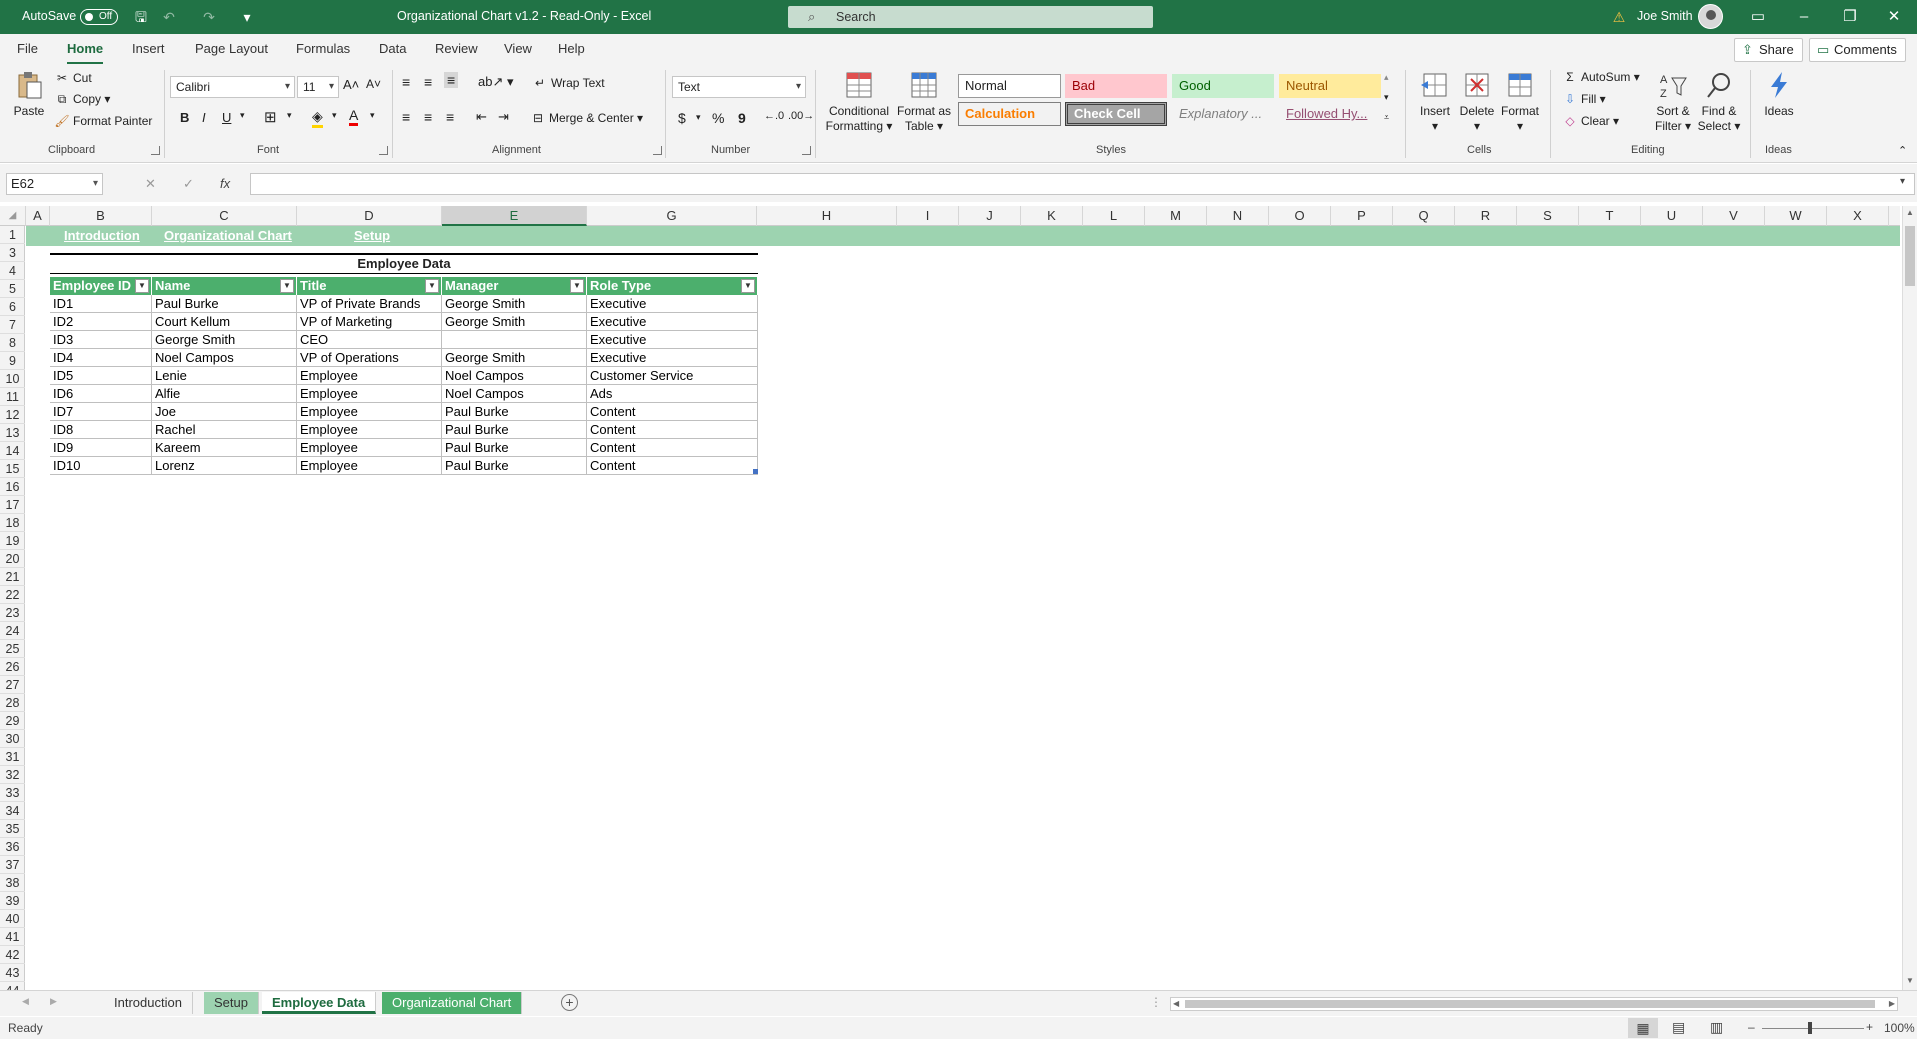 The width and height of the screenshot is (1917, 1039). What do you see at coordinates (184, 117) in the screenshot?
I see `bold-button: B` at bounding box center [184, 117].